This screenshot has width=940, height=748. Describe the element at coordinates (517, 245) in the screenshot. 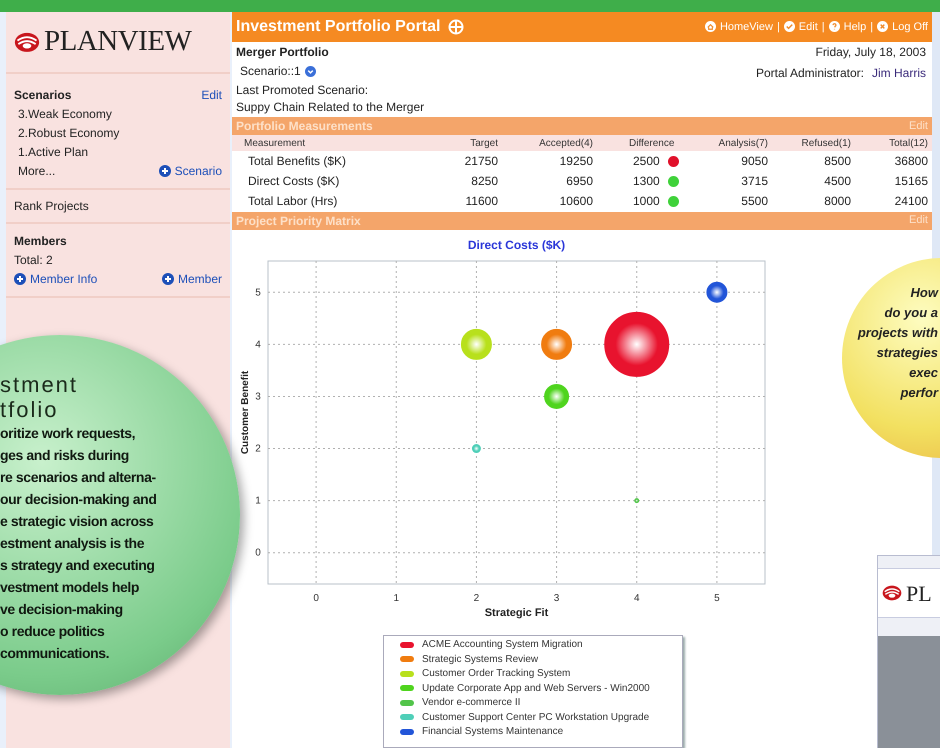

I see `chart-title: Direct Costs ($K)` at that location.